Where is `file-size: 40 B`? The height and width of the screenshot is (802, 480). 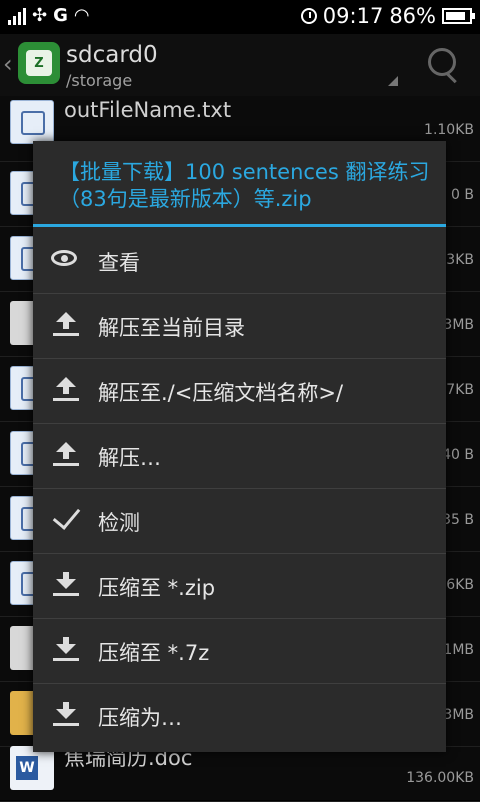
file-size: 40 B is located at coordinates (458, 455).